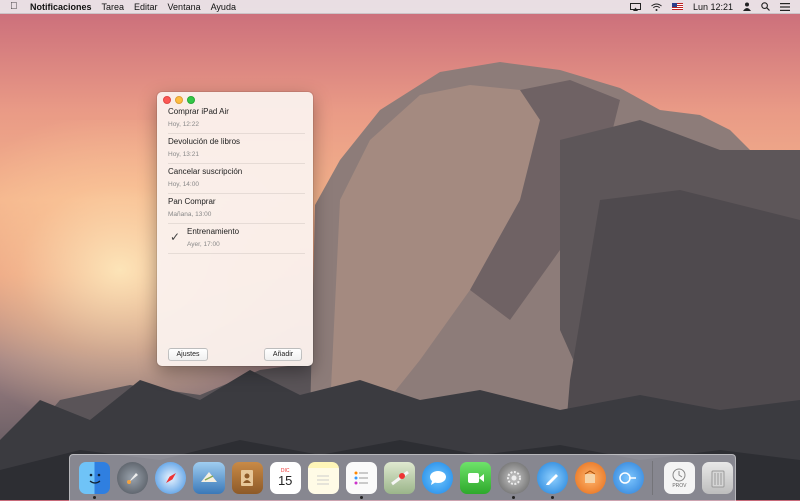 The width and height of the screenshot is (800, 501). What do you see at coordinates (133, 478) in the screenshot?
I see `launchpad-icon` at bounding box center [133, 478].